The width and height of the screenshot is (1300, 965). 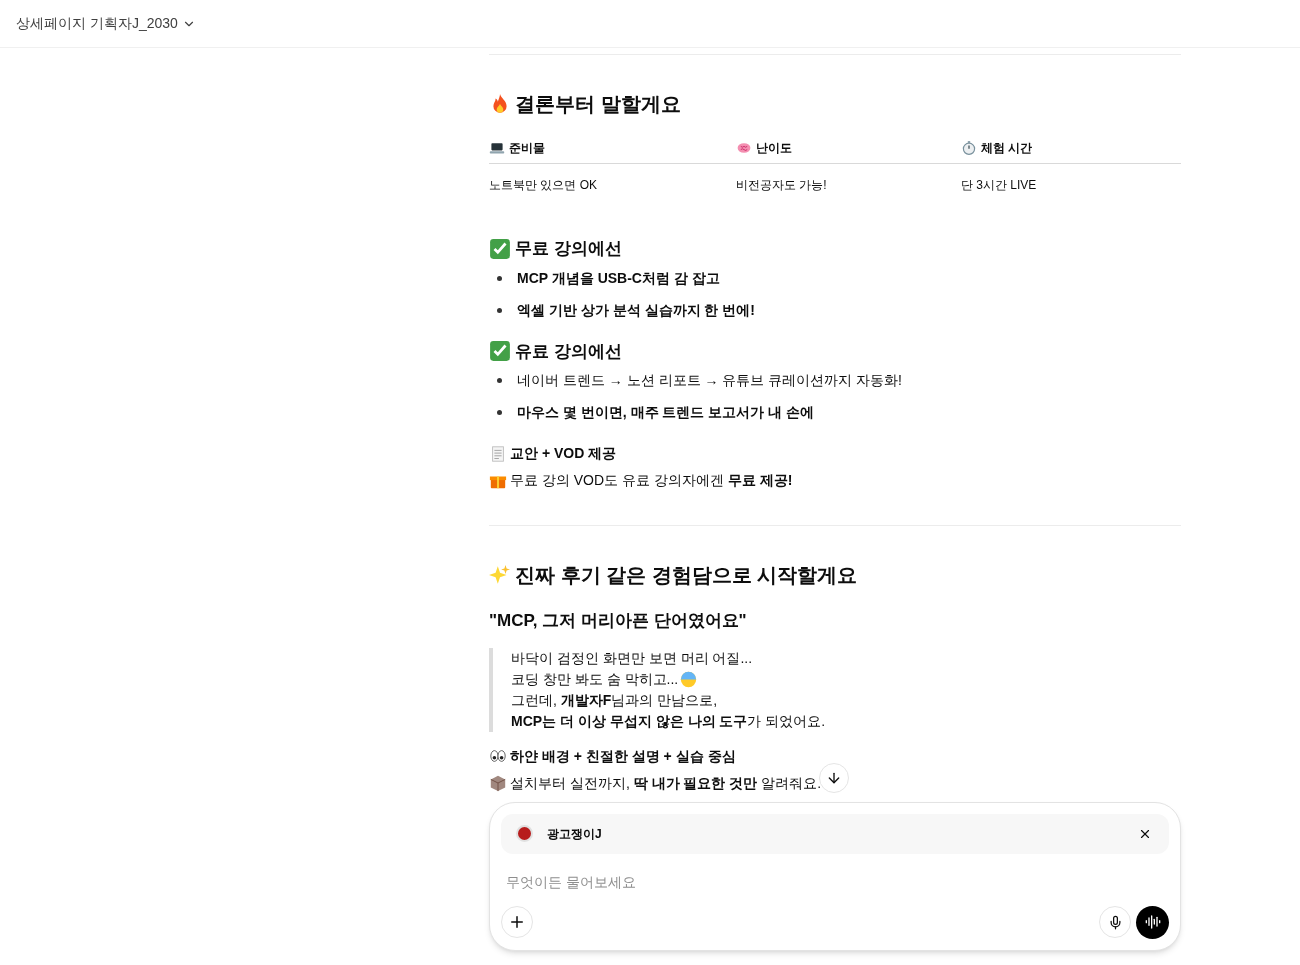 I want to click on list-item-text: MCP 개념을 USB-C처럼 감 잡고, so click(x=618, y=278).